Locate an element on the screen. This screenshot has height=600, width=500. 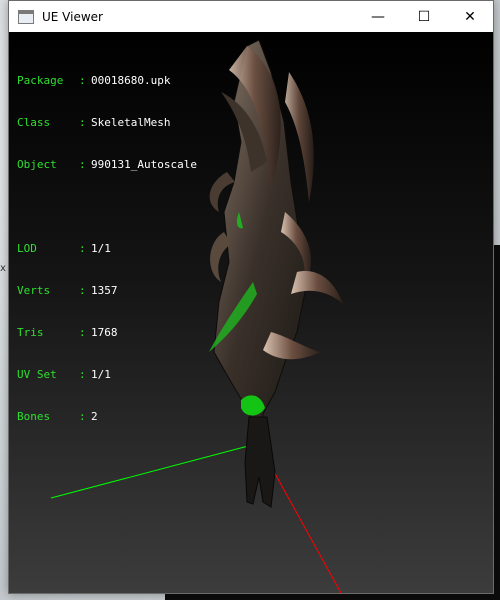
info-label: Object is located at coordinates (37, 164).